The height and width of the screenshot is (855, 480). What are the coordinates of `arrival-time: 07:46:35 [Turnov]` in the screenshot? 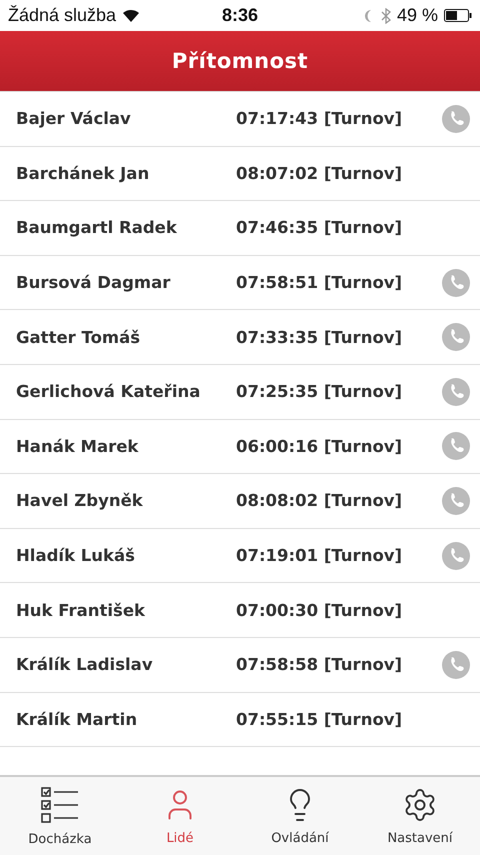 It's located at (320, 228).